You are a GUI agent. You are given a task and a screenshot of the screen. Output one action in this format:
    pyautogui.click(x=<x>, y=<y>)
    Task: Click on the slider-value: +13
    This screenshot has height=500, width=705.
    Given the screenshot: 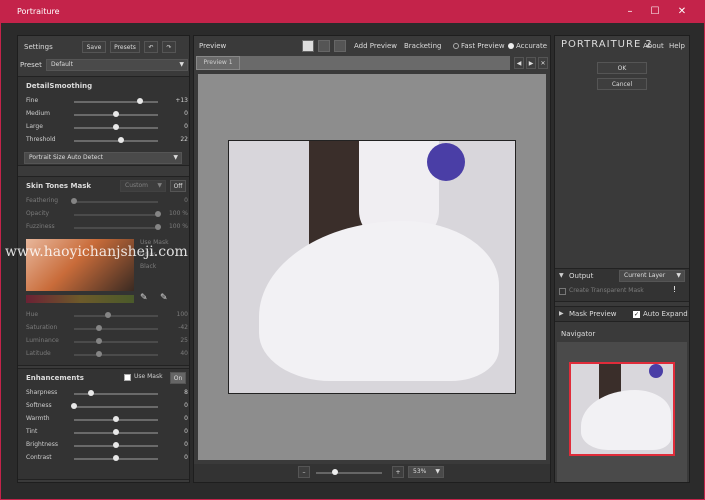 What is the action you would take?
    pyautogui.click(x=173, y=100)
    